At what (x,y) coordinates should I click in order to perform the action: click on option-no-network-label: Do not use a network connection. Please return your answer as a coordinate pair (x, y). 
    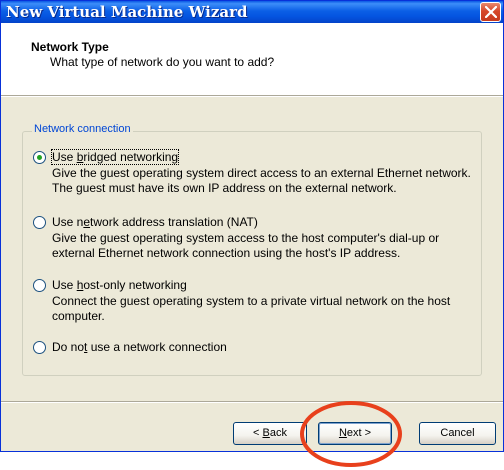
    Looking at the image, I should click on (139, 347).